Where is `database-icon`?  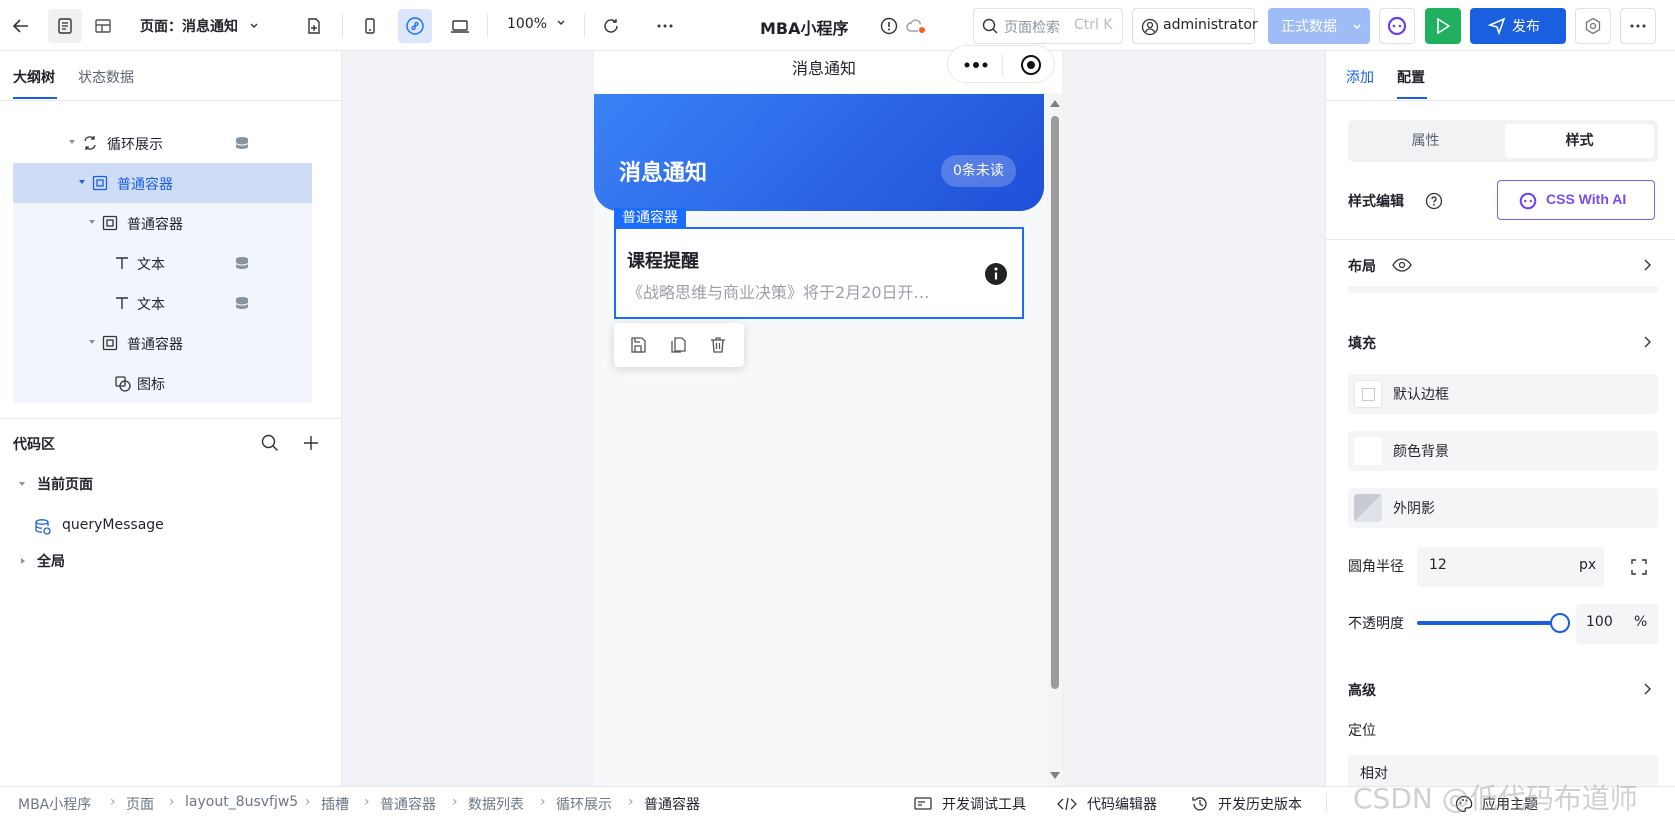
database-icon is located at coordinates (242, 143).